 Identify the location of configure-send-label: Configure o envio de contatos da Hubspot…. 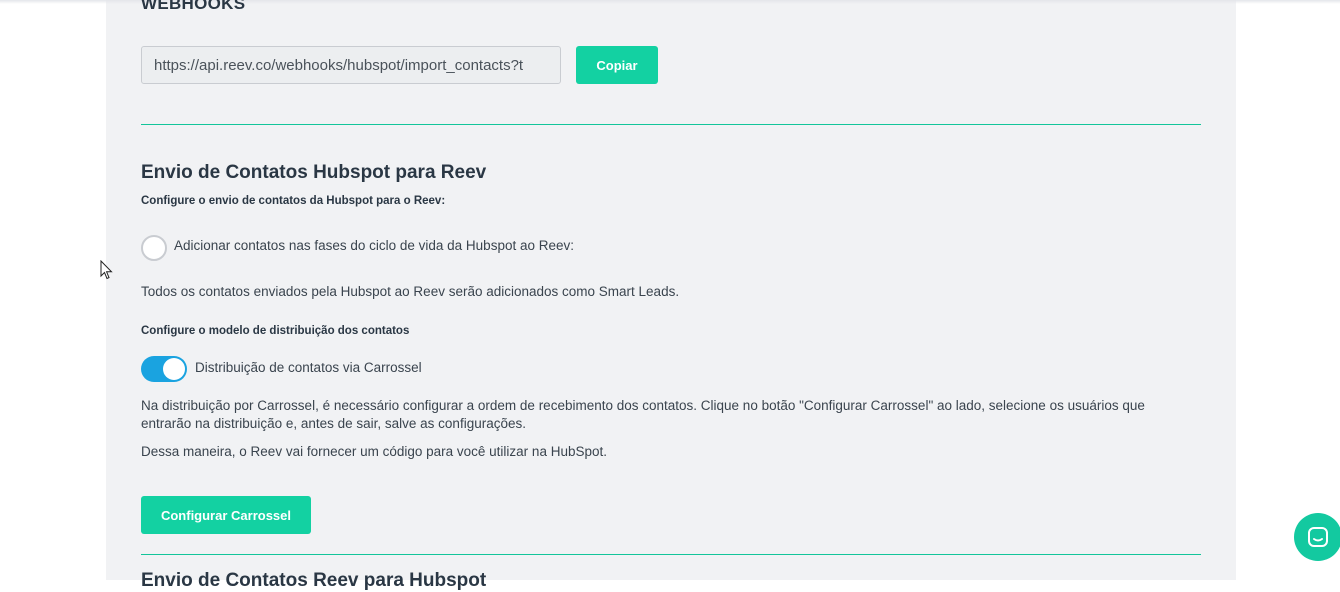
(293, 201).